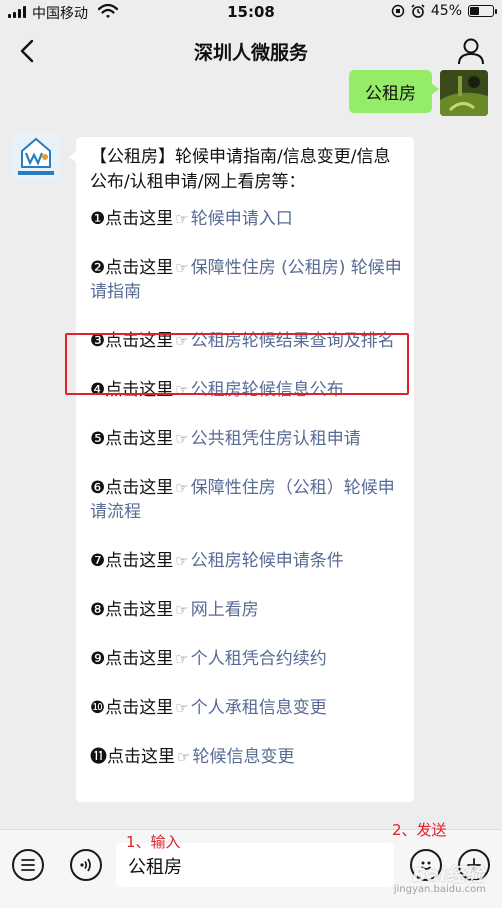  I want to click on outgoing-message-bubble: 公租房, so click(394, 91).